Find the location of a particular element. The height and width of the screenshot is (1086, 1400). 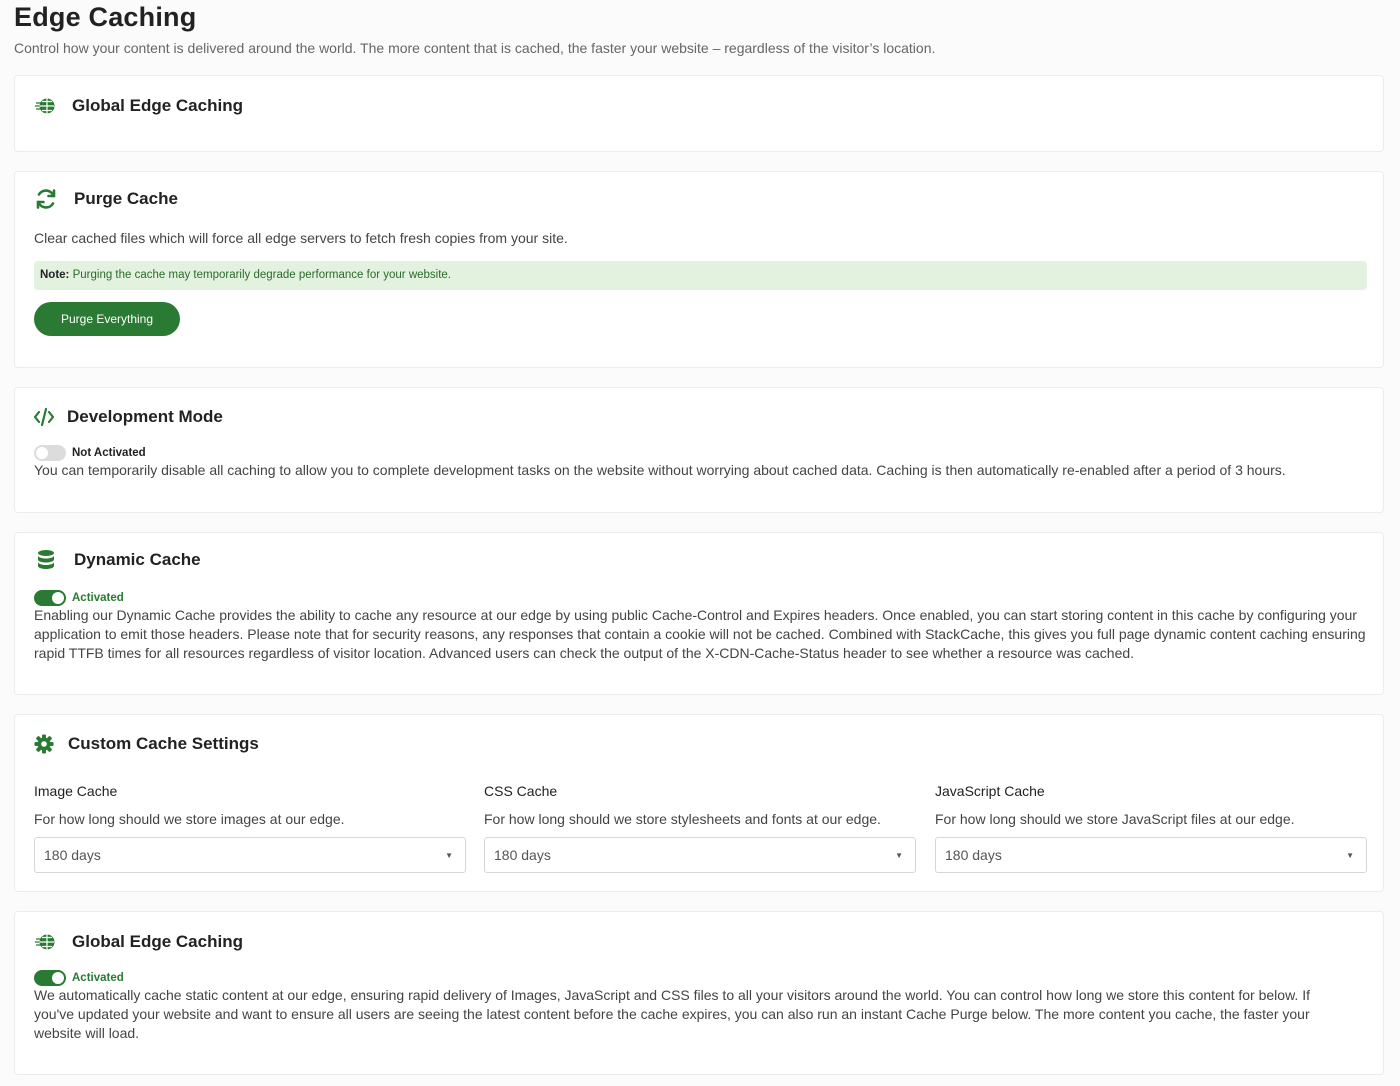

refresh-icon is located at coordinates (46, 199).